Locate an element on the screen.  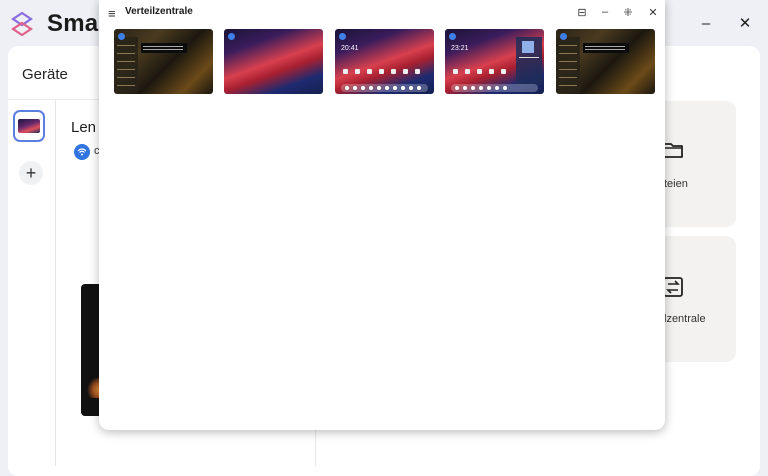
devices-heading: Geräte is located at coordinates (45, 74).